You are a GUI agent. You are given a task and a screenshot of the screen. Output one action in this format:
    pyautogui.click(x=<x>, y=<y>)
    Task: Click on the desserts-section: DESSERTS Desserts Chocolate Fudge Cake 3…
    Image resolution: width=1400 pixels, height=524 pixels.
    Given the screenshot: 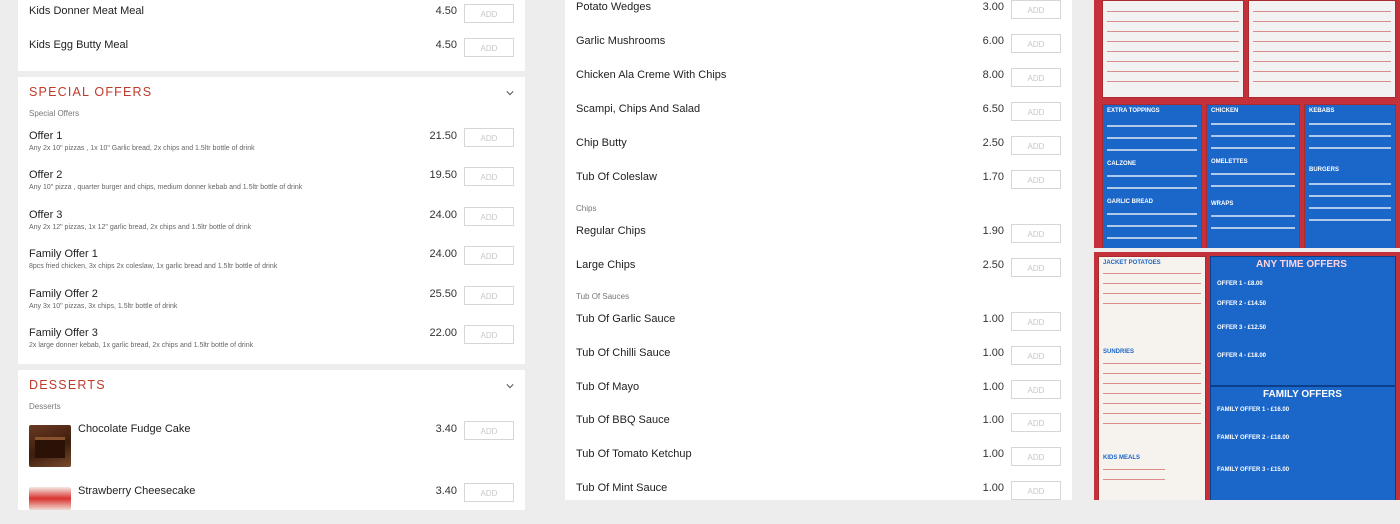 What is the action you would take?
    pyautogui.click(x=271, y=440)
    